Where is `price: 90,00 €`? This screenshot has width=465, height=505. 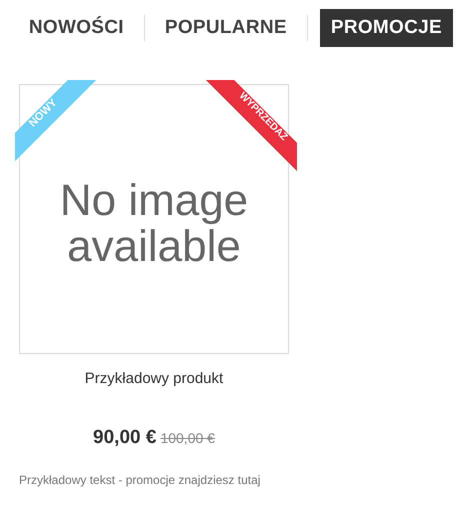 price: 90,00 € is located at coordinates (124, 438).